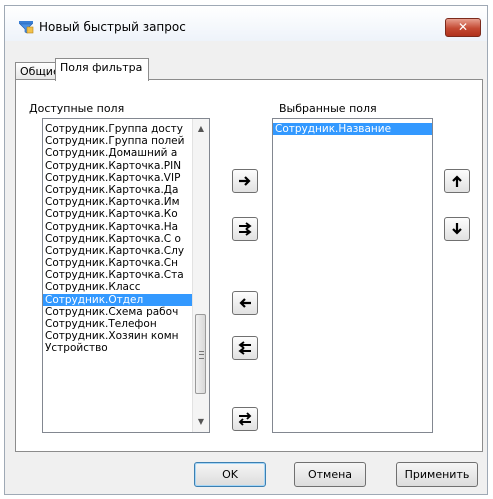  I want to click on swap-arrows-icon, so click(245, 419).